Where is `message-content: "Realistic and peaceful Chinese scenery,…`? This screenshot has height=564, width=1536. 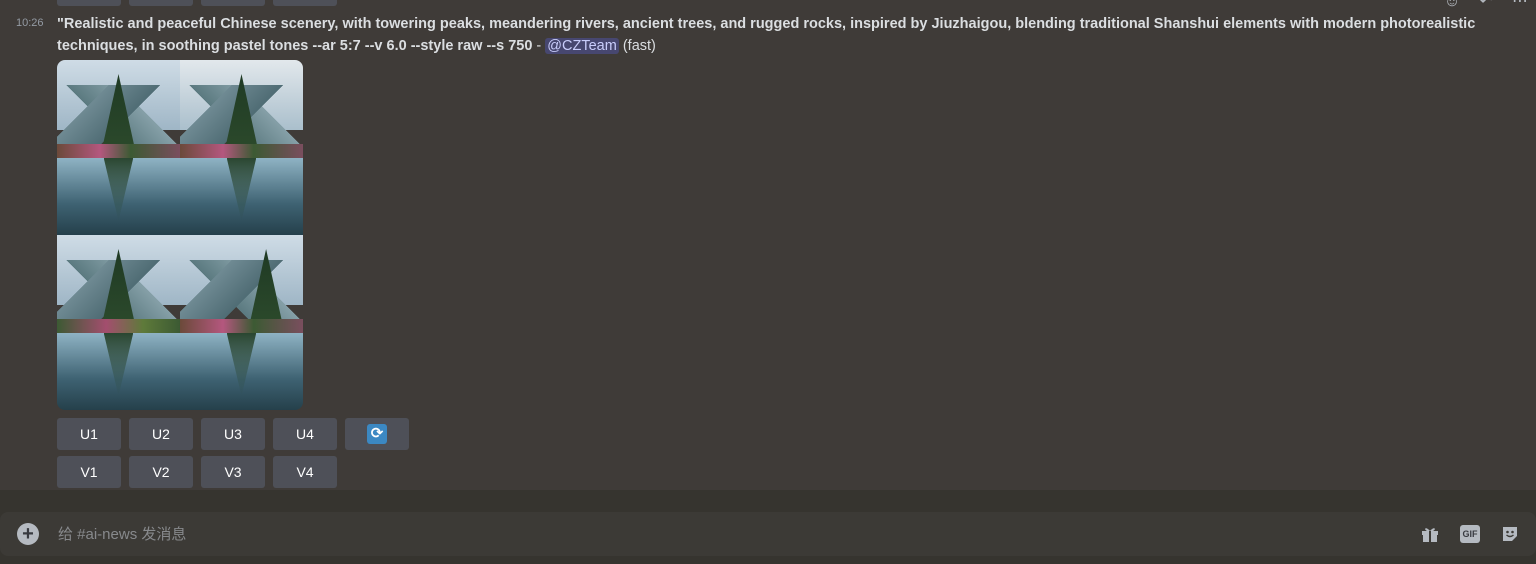 message-content: "Realistic and peaceful Chinese scenery,… is located at coordinates (787, 35).